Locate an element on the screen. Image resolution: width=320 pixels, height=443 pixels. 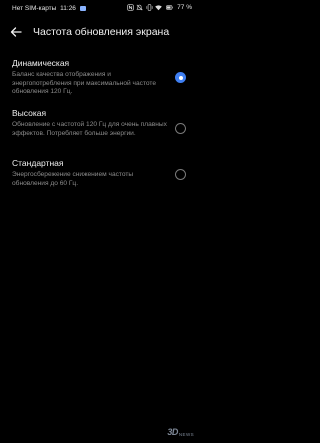
app-bar: Частота обновления экрана is located at coordinates (100, 32).